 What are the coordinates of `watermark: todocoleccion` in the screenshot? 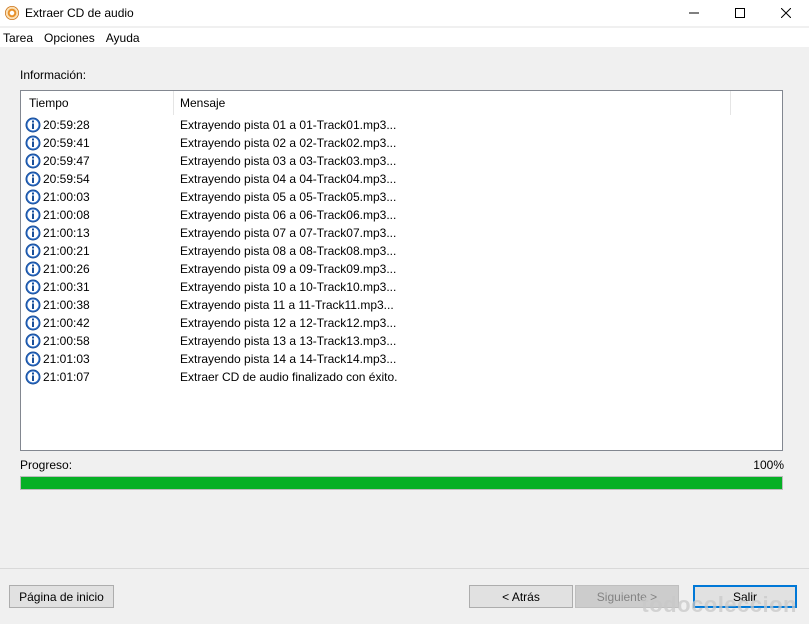 It's located at (719, 604).